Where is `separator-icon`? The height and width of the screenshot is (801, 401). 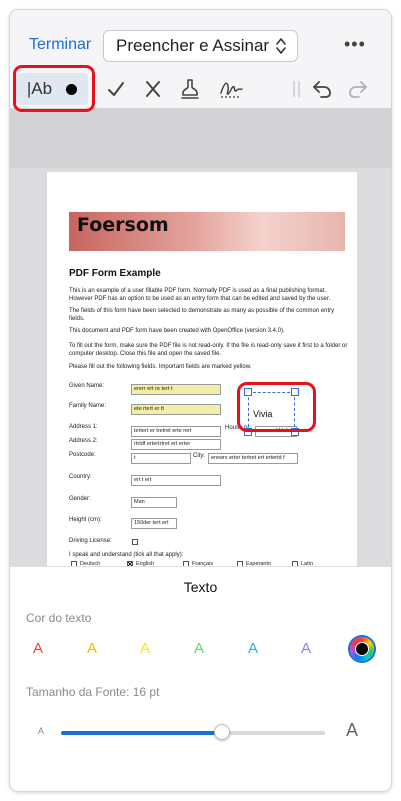 separator-icon is located at coordinates (296, 89).